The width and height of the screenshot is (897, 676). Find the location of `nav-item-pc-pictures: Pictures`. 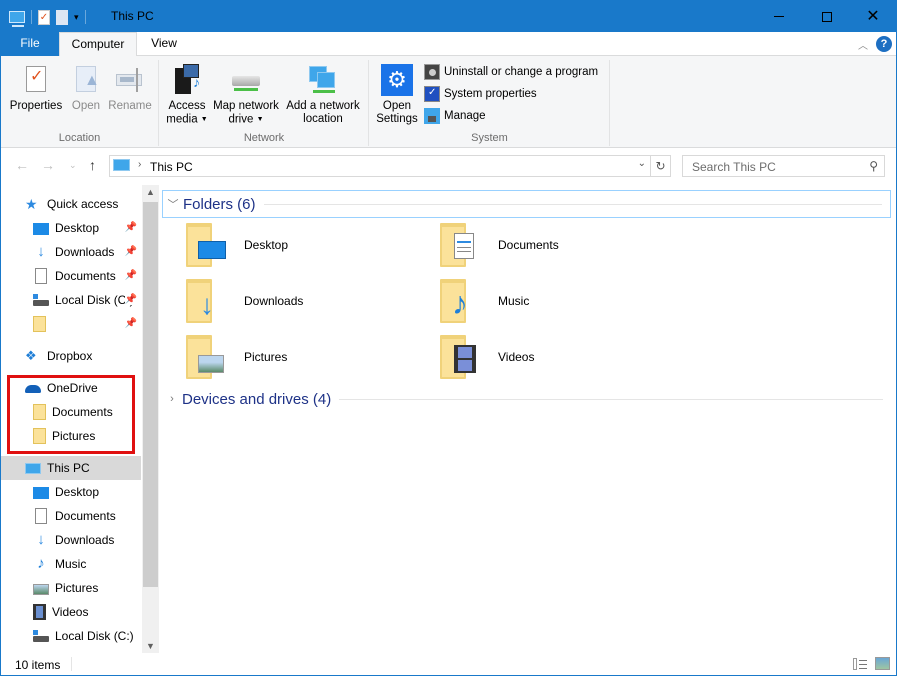

nav-item-pc-pictures: Pictures is located at coordinates (71, 588).